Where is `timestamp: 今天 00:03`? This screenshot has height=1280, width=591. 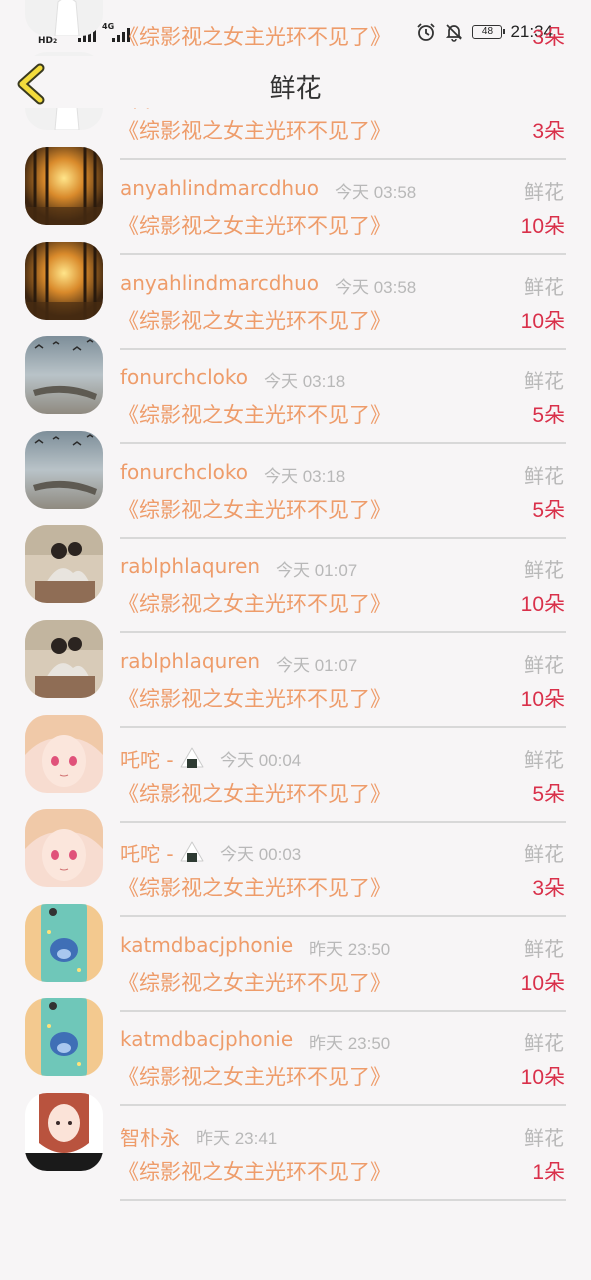 timestamp: 今天 00:03 is located at coordinates (261, 855).